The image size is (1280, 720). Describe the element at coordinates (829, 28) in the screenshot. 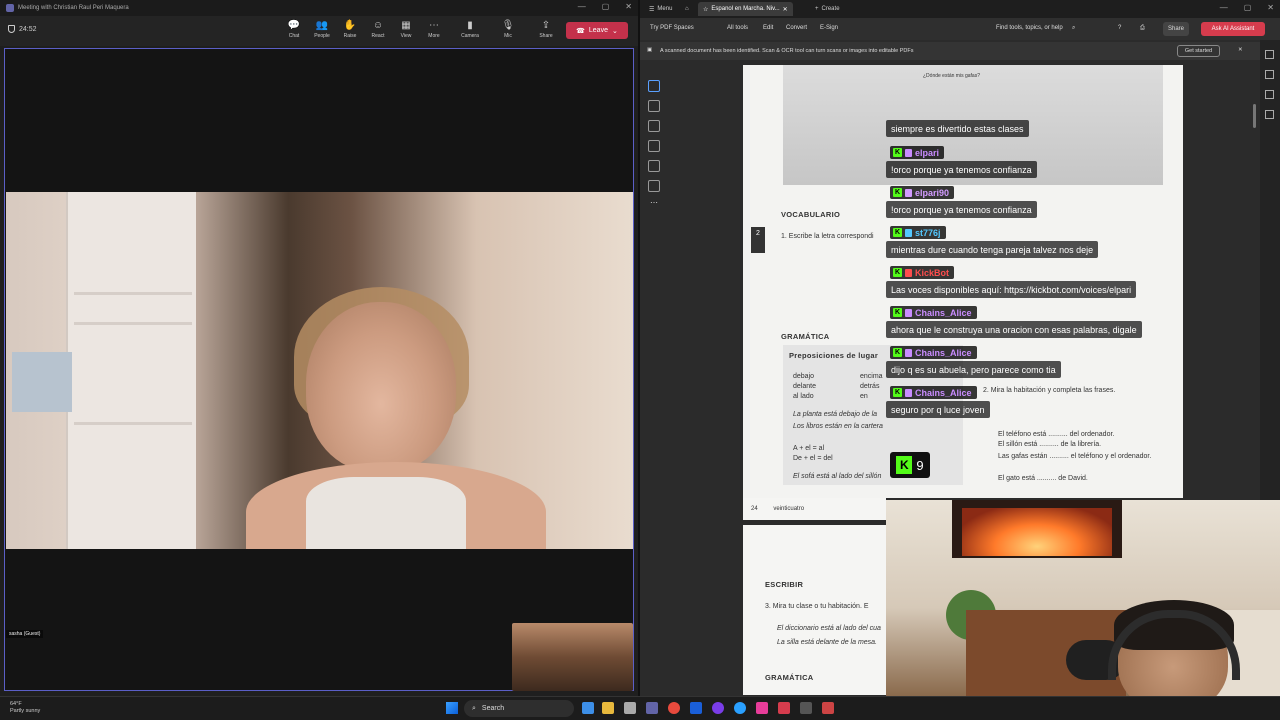

I see `esign-menu: E-Sign` at that location.